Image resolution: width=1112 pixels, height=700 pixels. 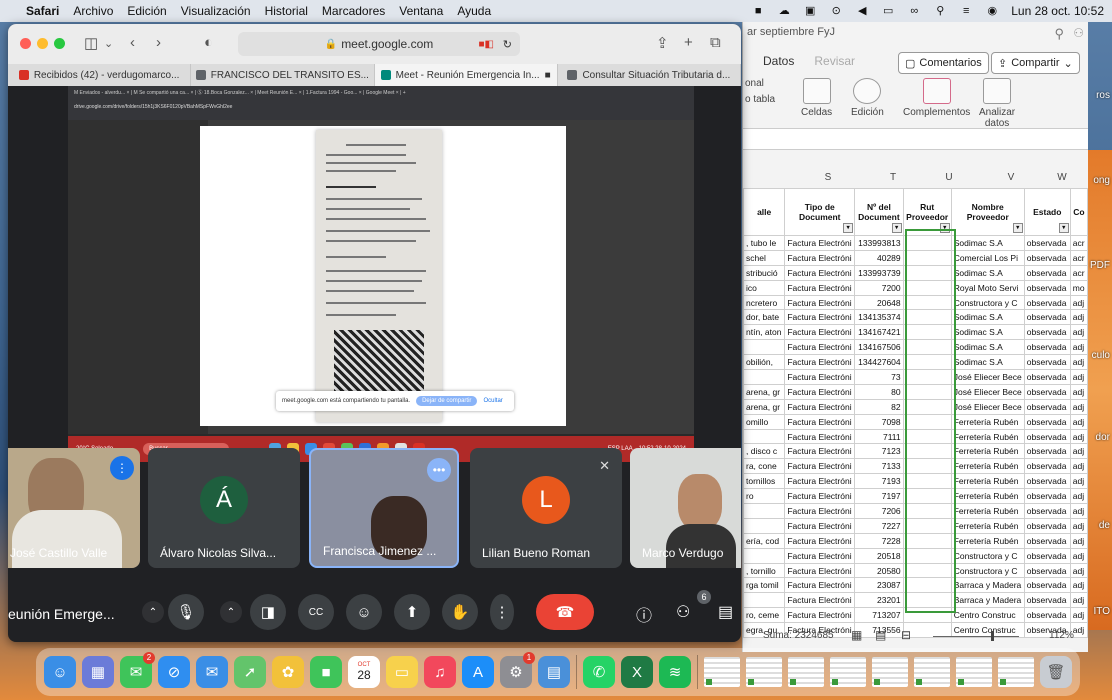 I want to click on table-cell: , tubo le, so click(x=764, y=243).